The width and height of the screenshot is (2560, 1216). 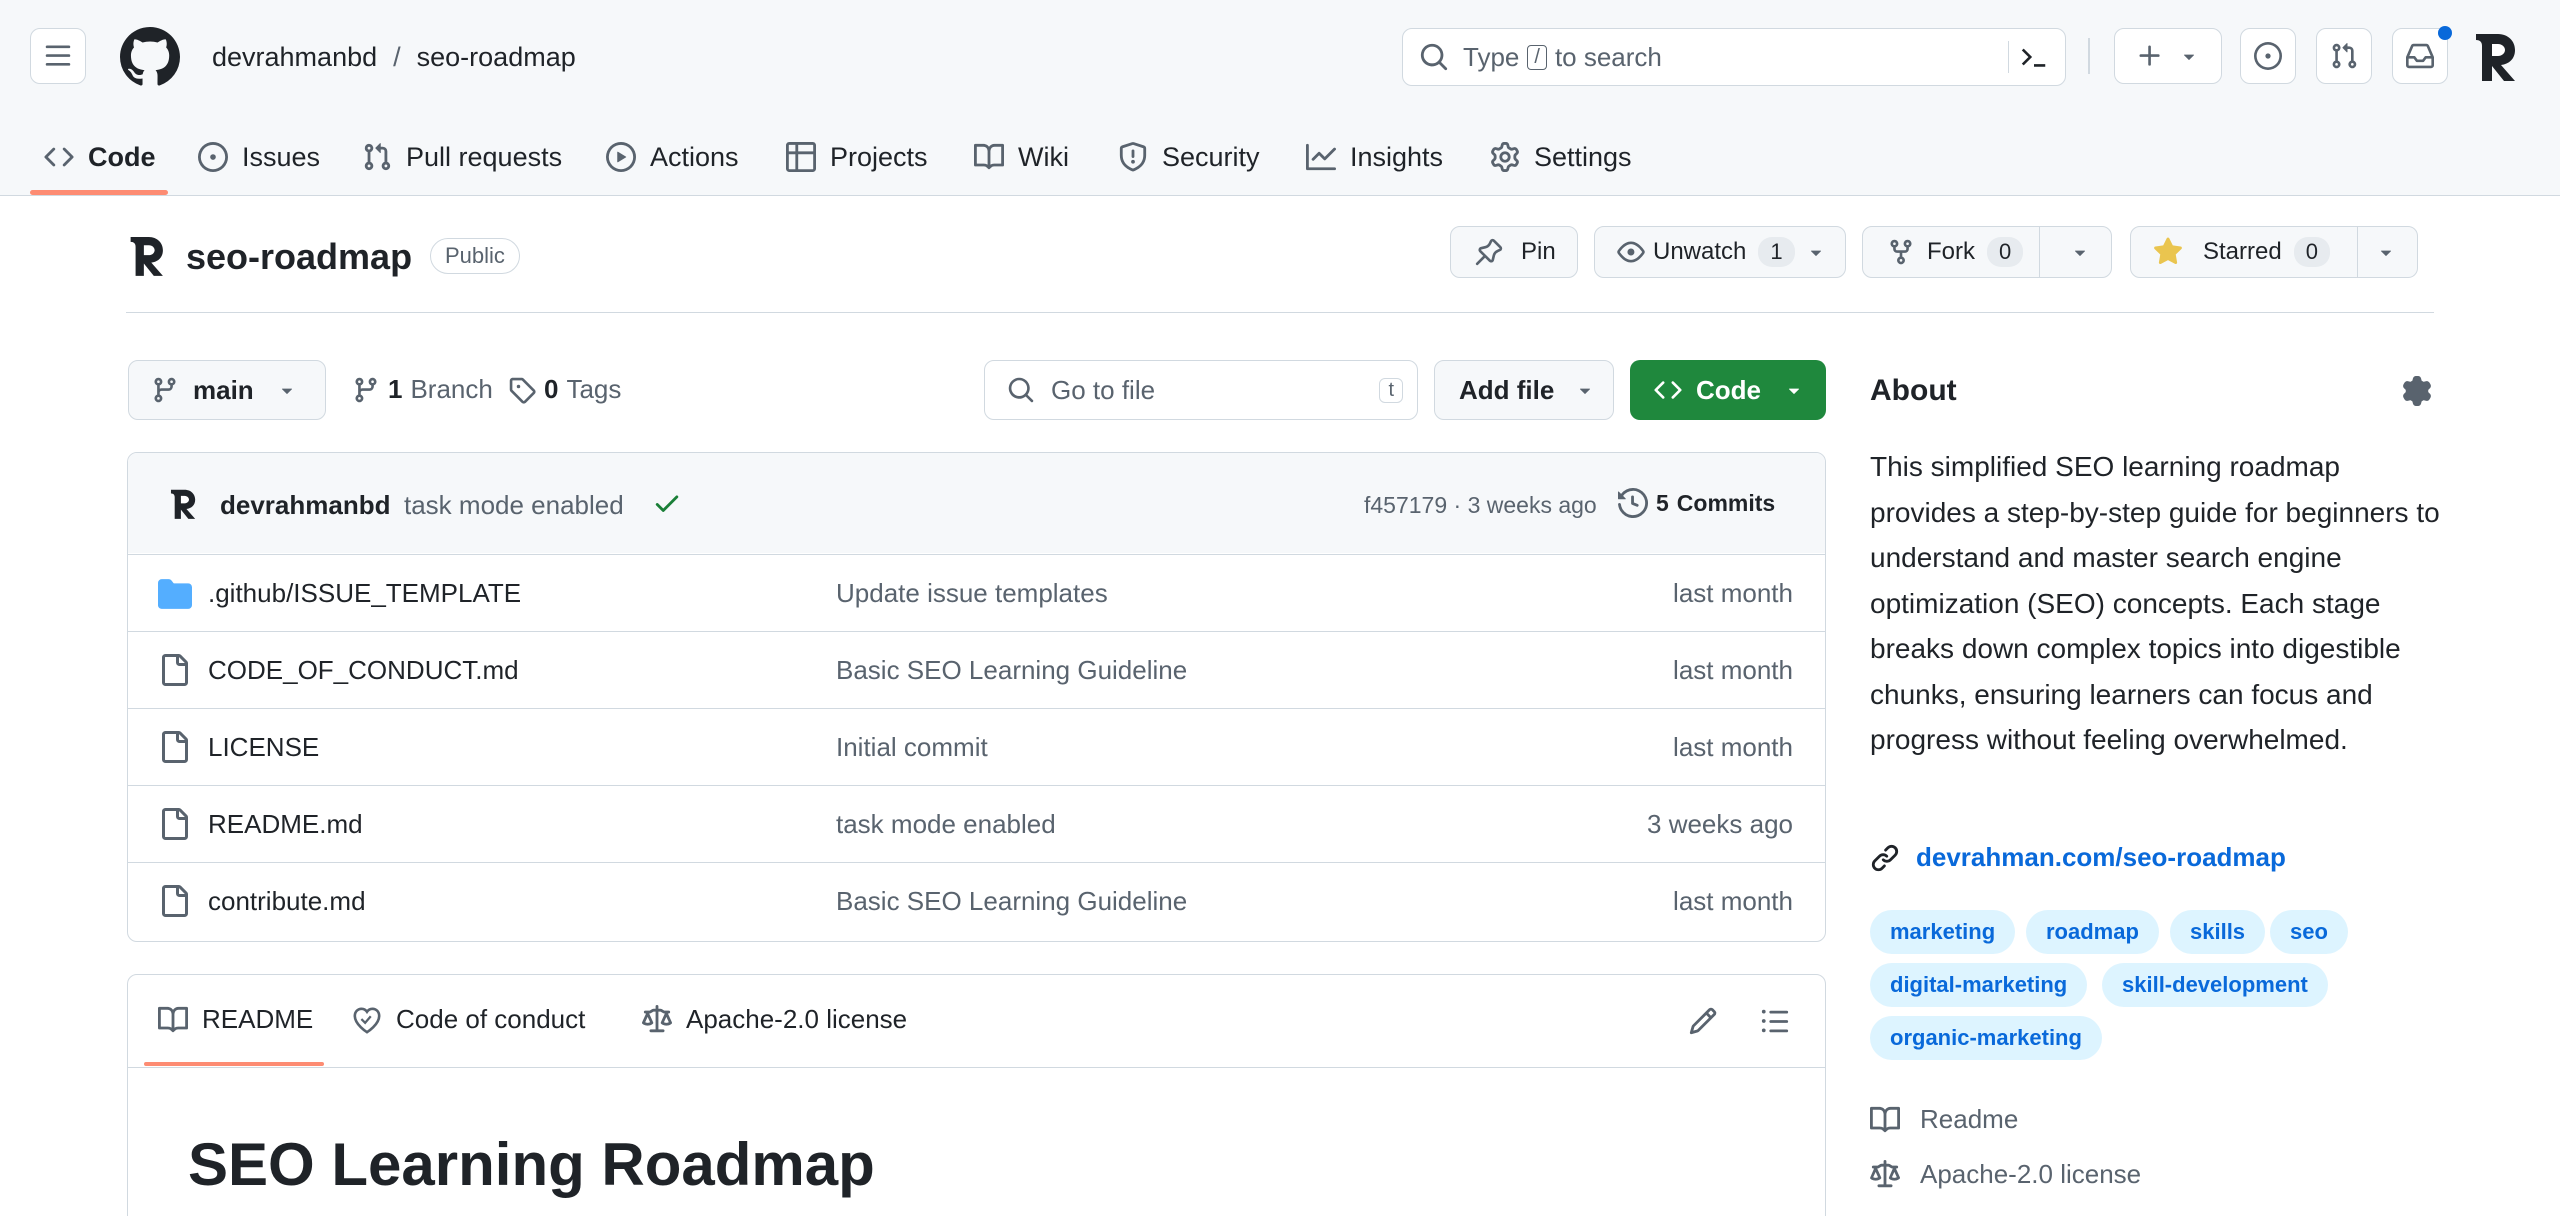 What do you see at coordinates (1211, 156) in the screenshot?
I see `tab-security-label: Security` at bounding box center [1211, 156].